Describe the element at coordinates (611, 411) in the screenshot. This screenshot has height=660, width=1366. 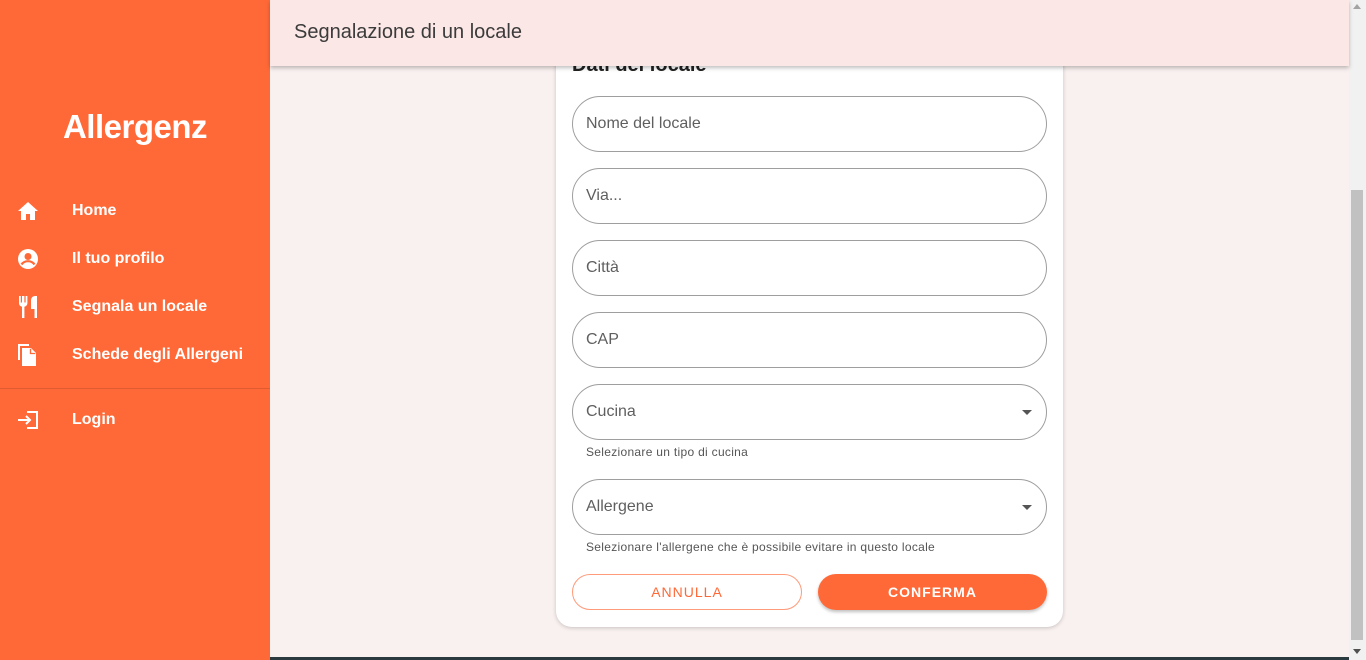
I see `cuisine-select-label: Cucina` at that location.